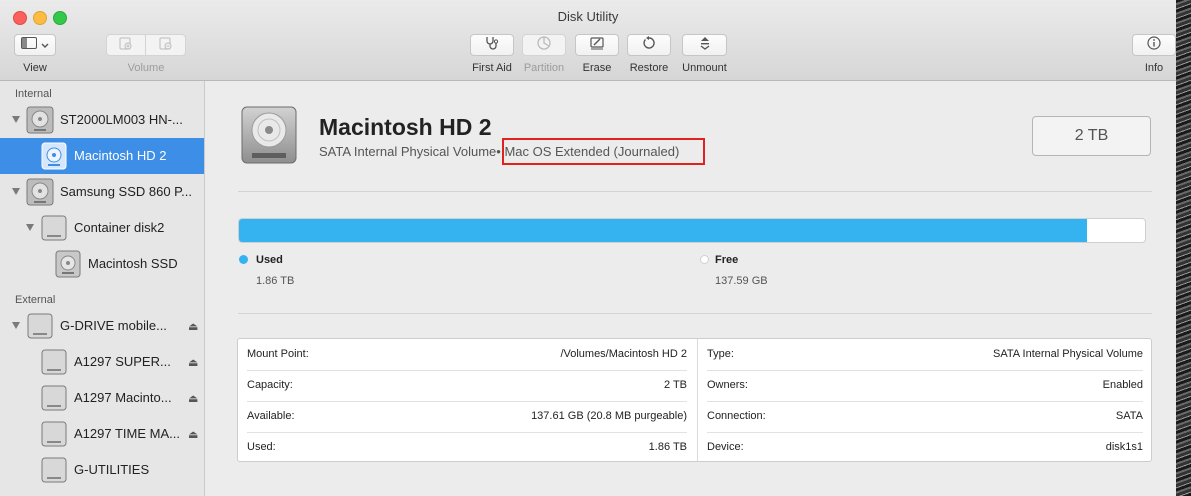 This screenshot has height=496, width=1191. I want to click on view-button, so click(35, 45).